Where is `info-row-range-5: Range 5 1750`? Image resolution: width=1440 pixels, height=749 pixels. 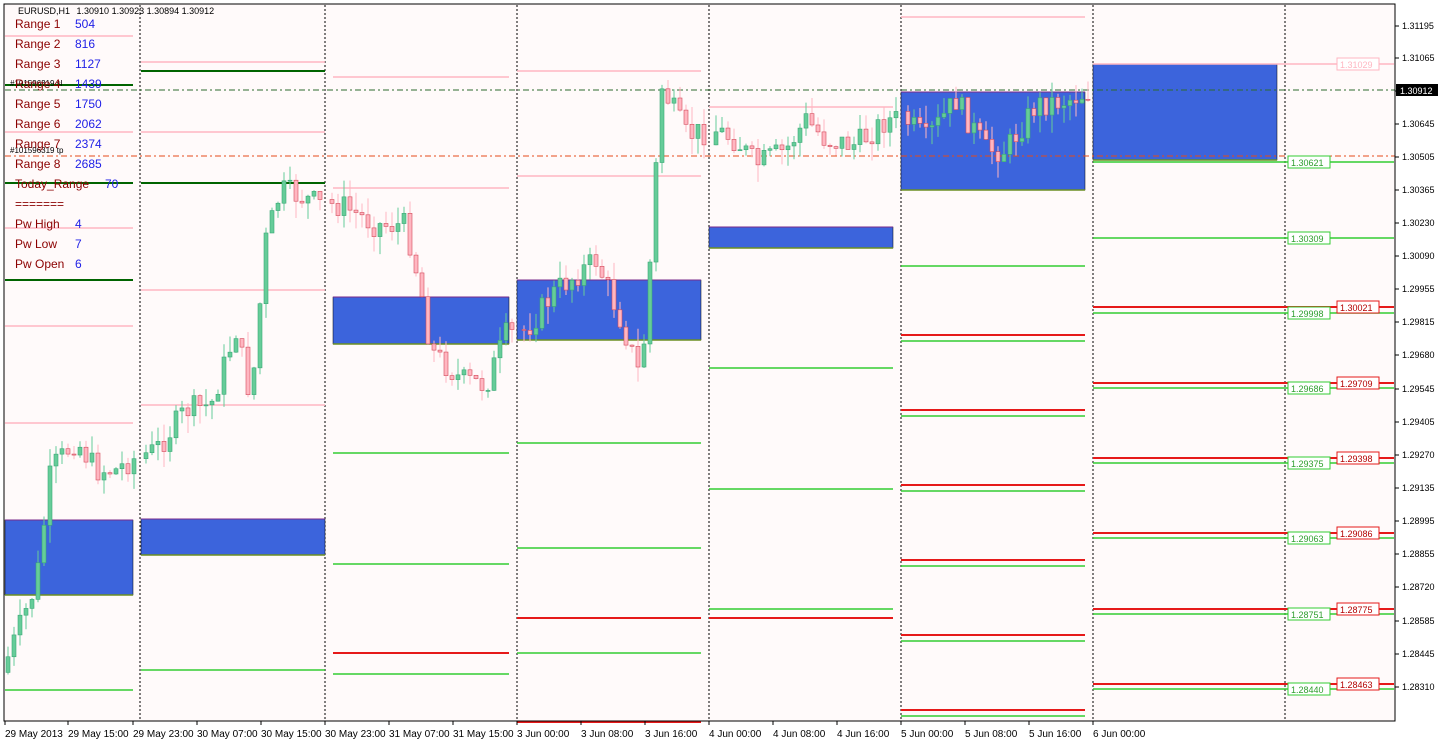 info-row-range-5: Range 5 1750 is located at coordinates (58, 104).